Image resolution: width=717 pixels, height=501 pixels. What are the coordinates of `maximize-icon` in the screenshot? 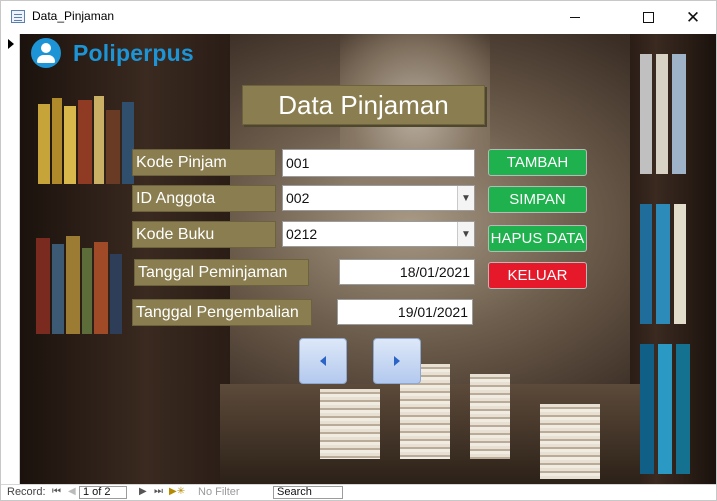 It's located at (648, 17).